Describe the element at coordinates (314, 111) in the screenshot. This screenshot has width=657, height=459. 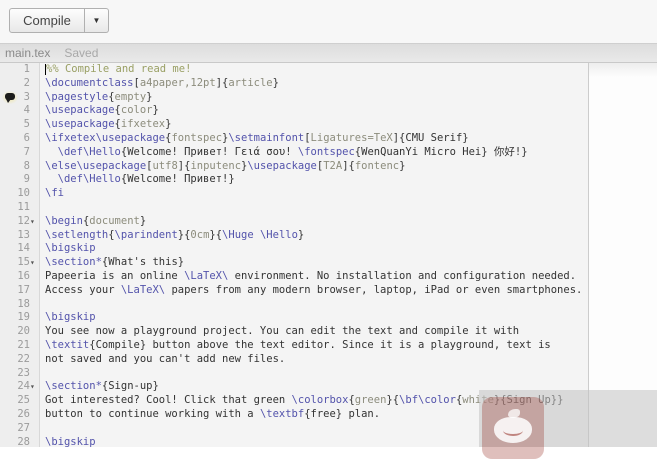
I see `code-text: \usepackage{color}` at that location.